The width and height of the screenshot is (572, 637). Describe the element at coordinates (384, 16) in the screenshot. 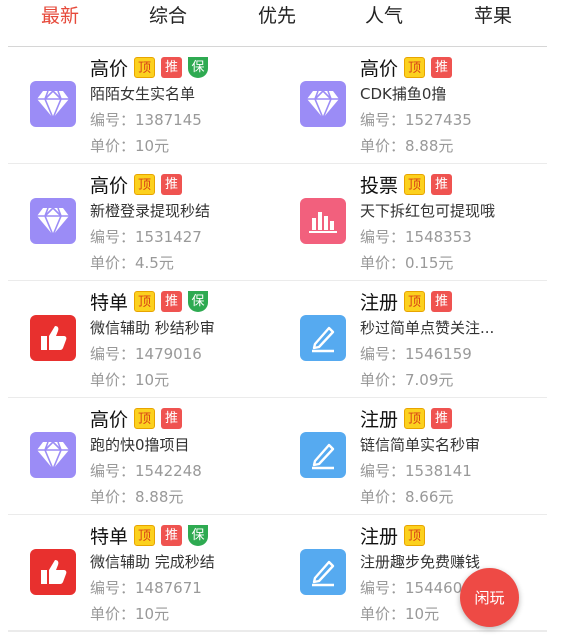

I see `tab-popular: 人气` at that location.